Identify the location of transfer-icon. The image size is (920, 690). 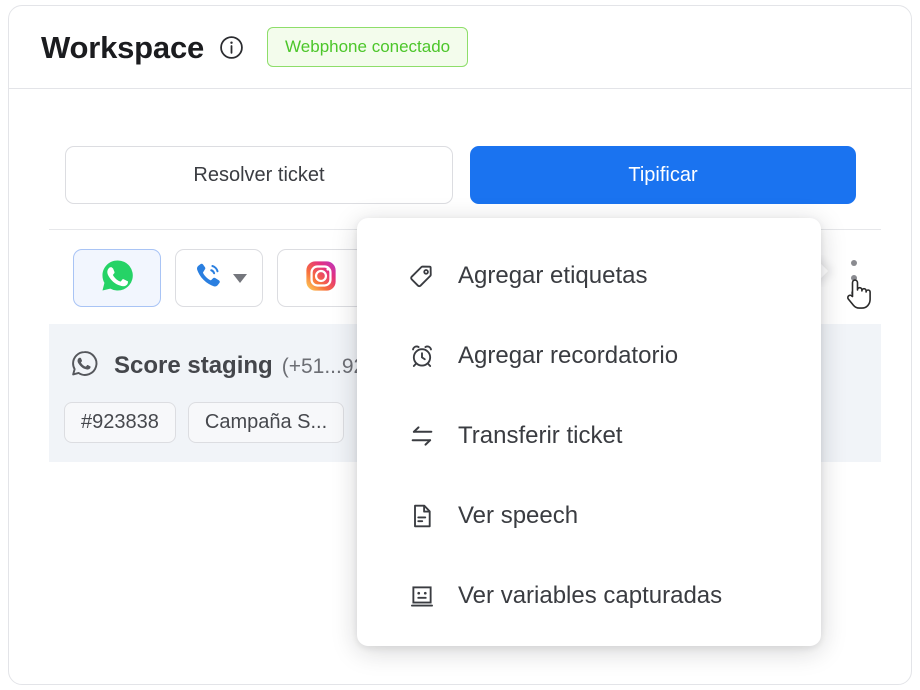
(422, 436).